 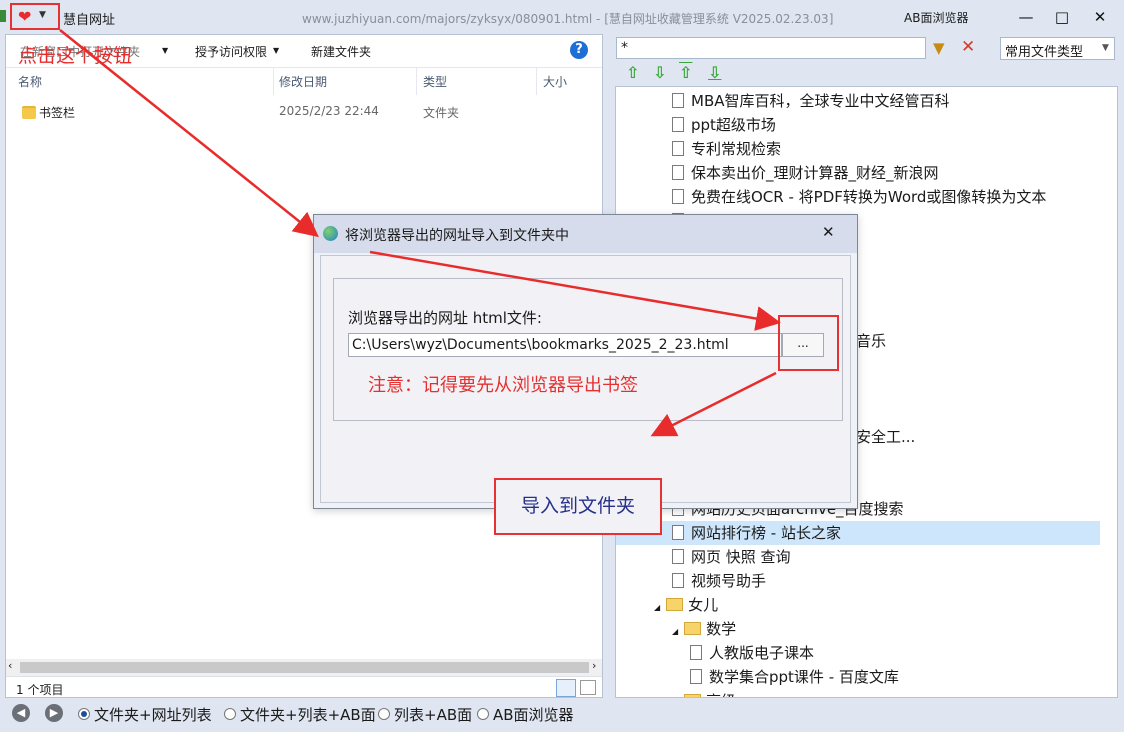 What do you see at coordinates (579, 50) in the screenshot?
I see `help-icon: ?` at bounding box center [579, 50].